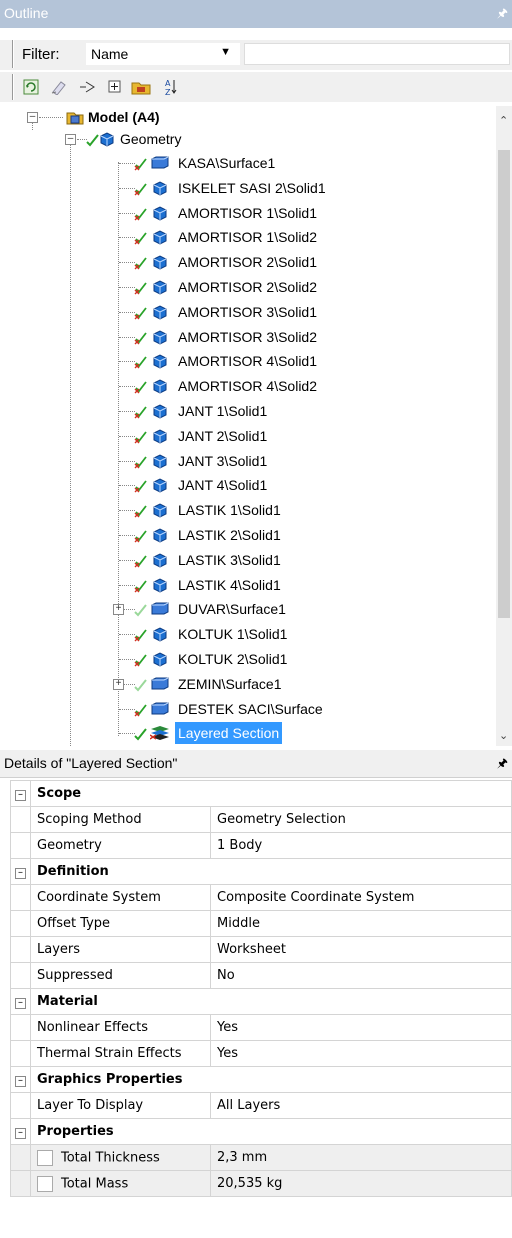  Describe the element at coordinates (504, 384) in the screenshot. I see `scrollbar-thumb` at that location.